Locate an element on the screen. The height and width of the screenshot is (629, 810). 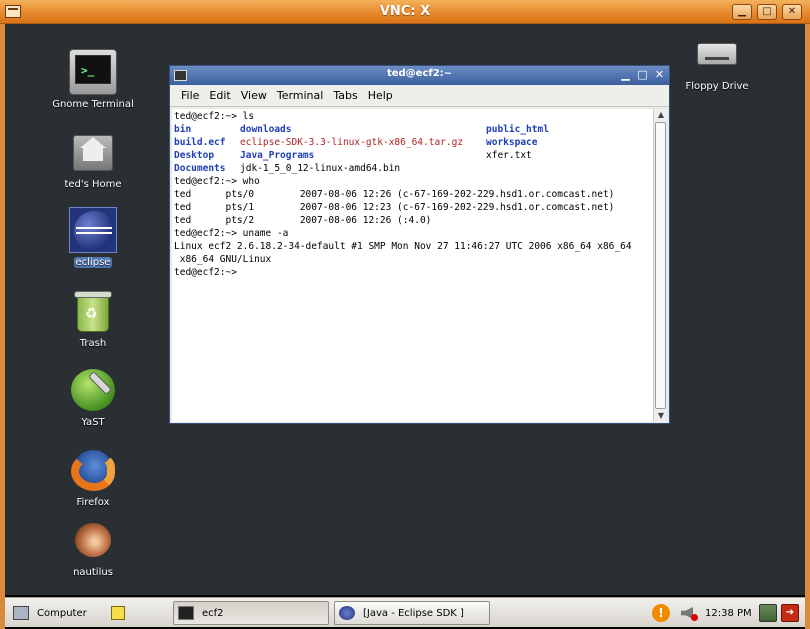
terminal-close-button: ✕ is located at coordinates (659, 75).